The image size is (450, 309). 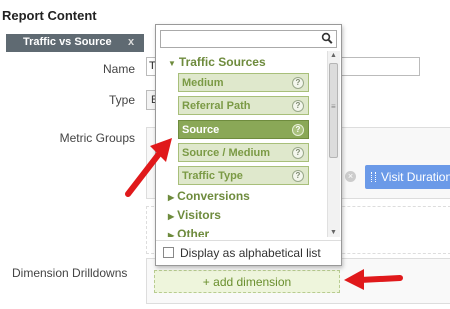 I want to click on dimension-search-input, so click(x=248, y=39).